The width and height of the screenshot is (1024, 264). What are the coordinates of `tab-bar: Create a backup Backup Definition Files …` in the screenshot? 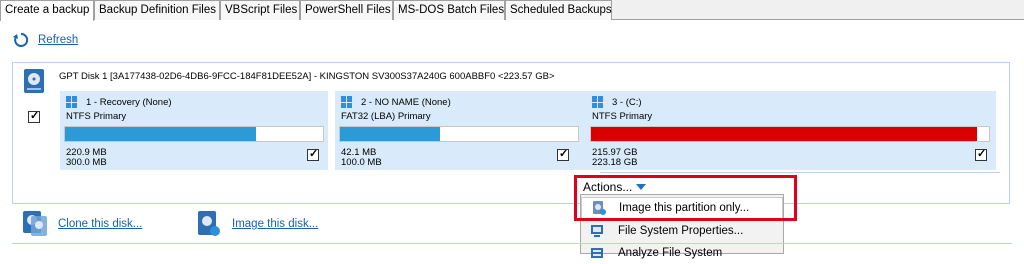 It's located at (512, 10).